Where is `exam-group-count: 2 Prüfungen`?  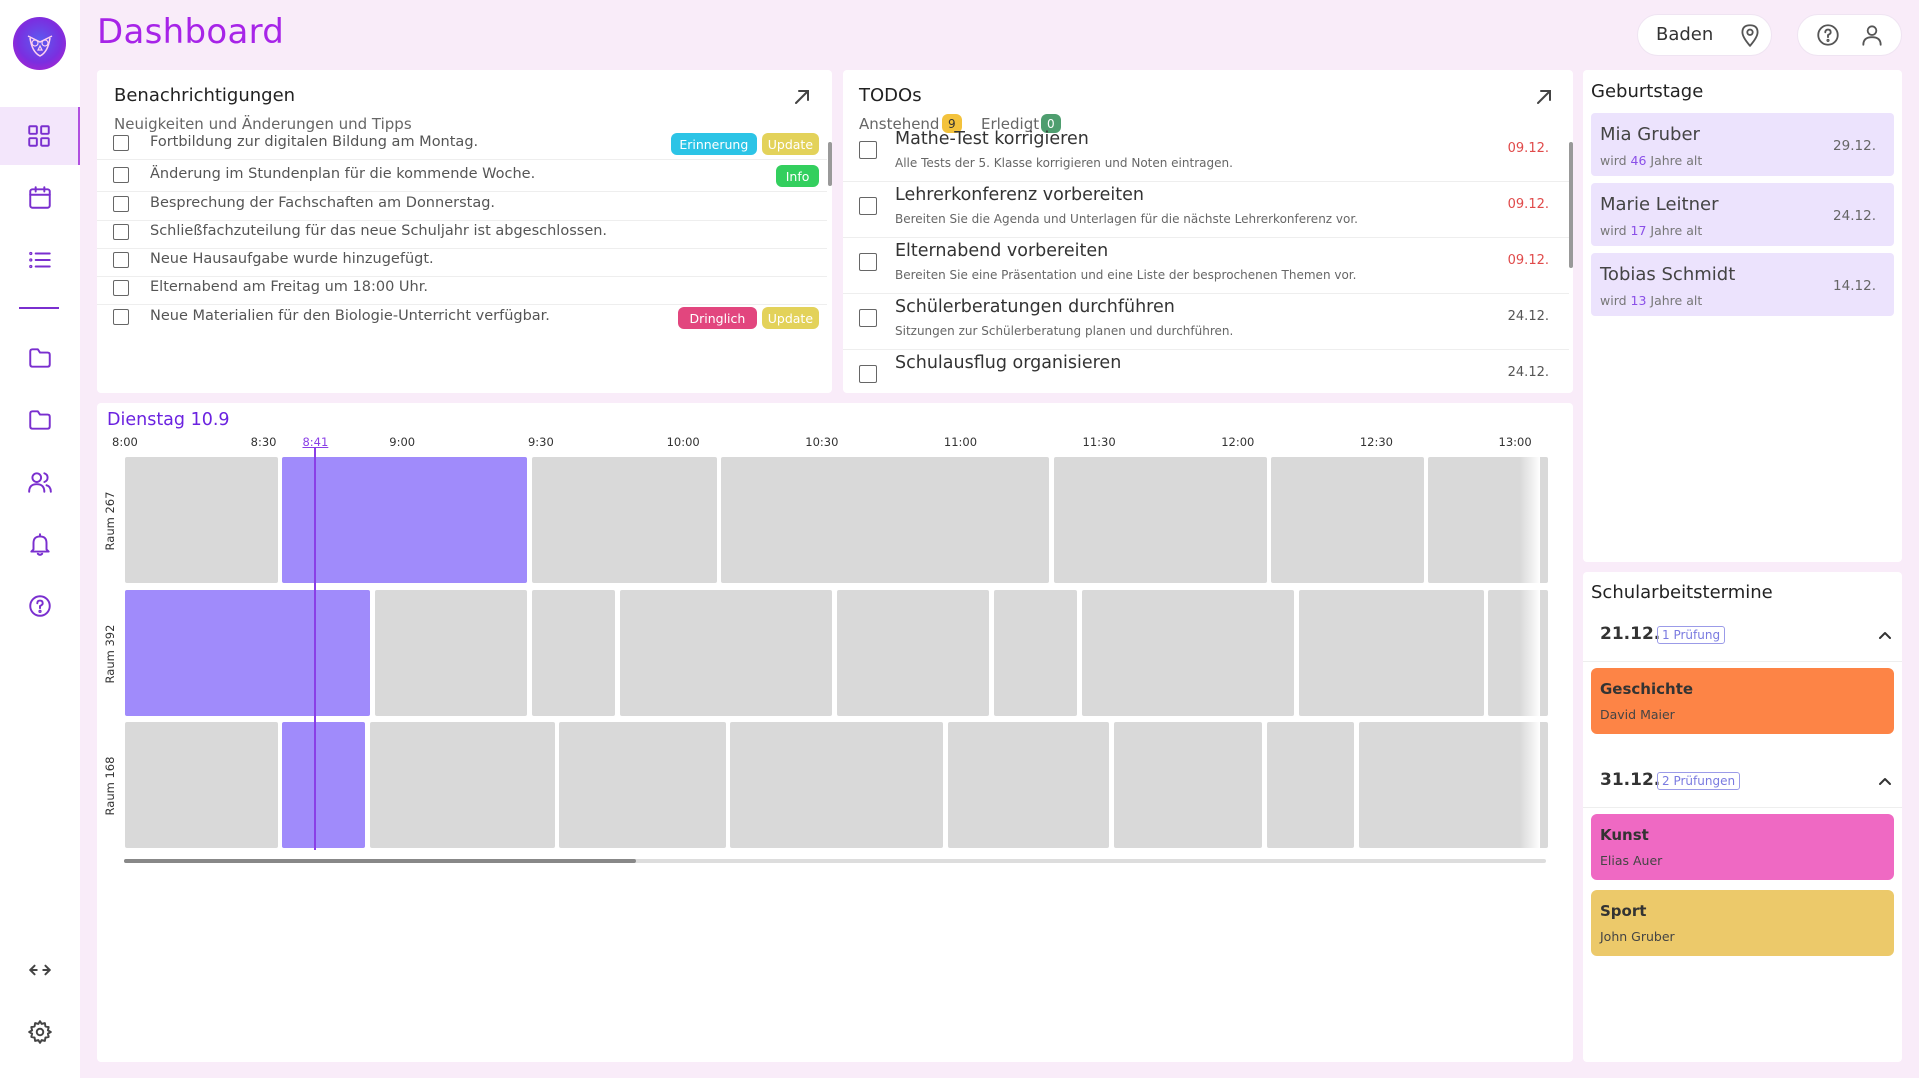 exam-group-count: 2 Prüfungen is located at coordinates (1699, 781).